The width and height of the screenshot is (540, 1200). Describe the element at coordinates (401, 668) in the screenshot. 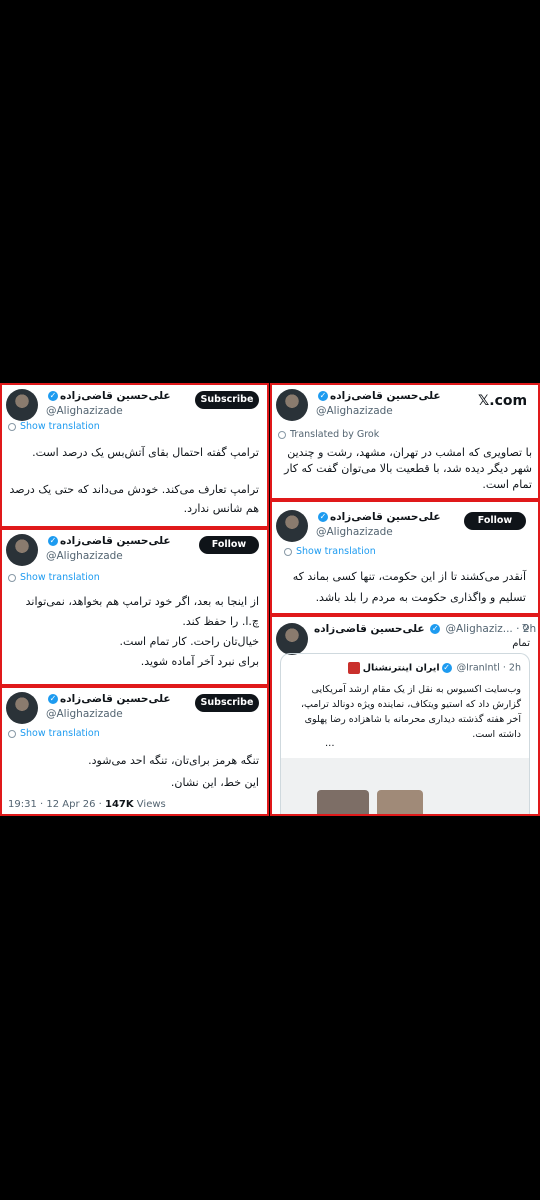

I see `quoted-author-name: ایران اینترنشنال` at that location.